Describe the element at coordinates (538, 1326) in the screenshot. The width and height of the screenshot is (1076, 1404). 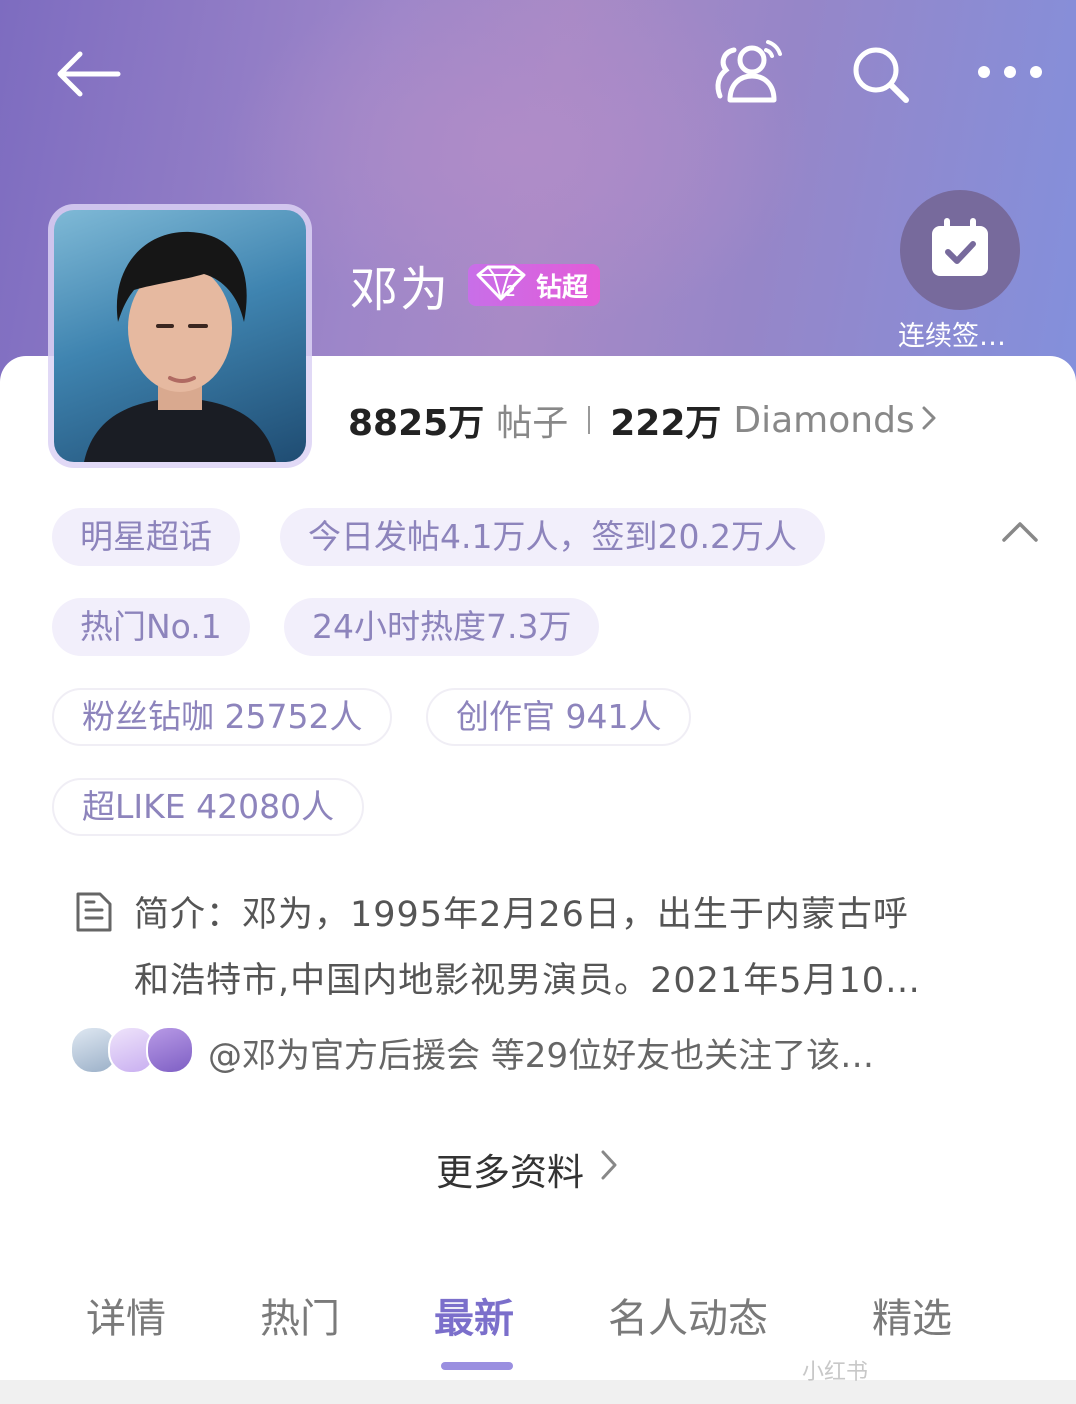
I see `tab-bar: 详情 热门 最新 名人动态 精选` at that location.